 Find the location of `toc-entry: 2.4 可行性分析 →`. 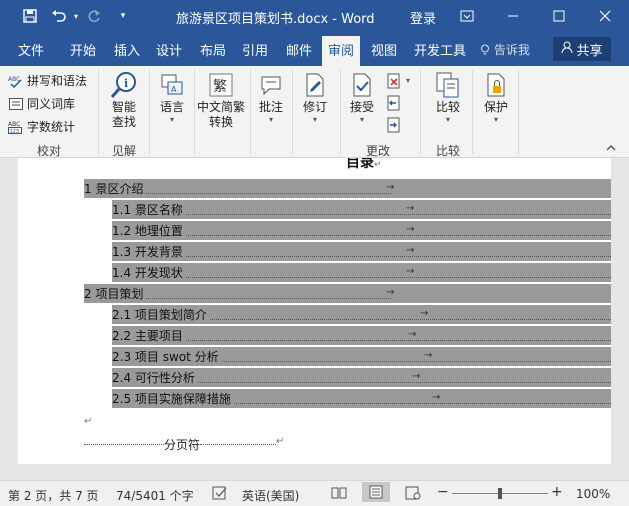

toc-entry: 2.4 可行性分析 → is located at coordinates (361, 377).